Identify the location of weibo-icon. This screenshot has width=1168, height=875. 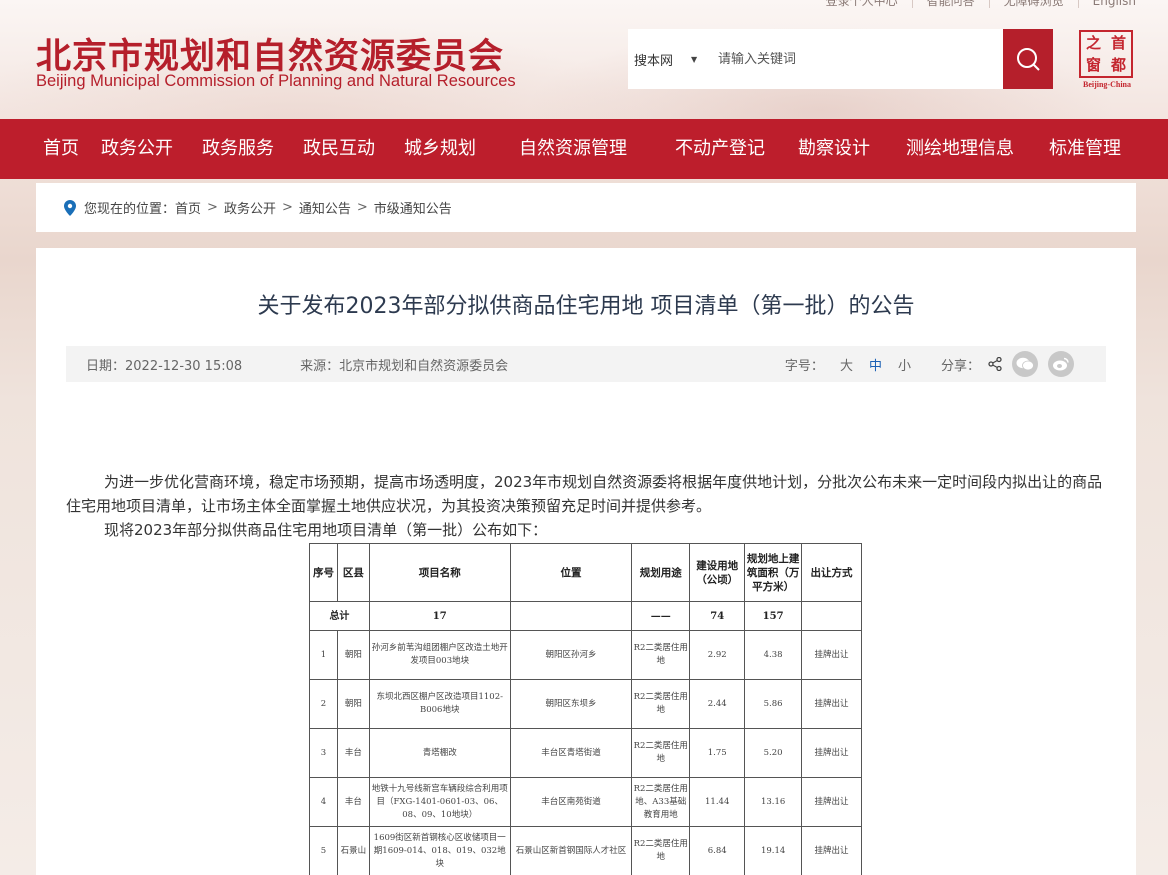
(1061, 364).